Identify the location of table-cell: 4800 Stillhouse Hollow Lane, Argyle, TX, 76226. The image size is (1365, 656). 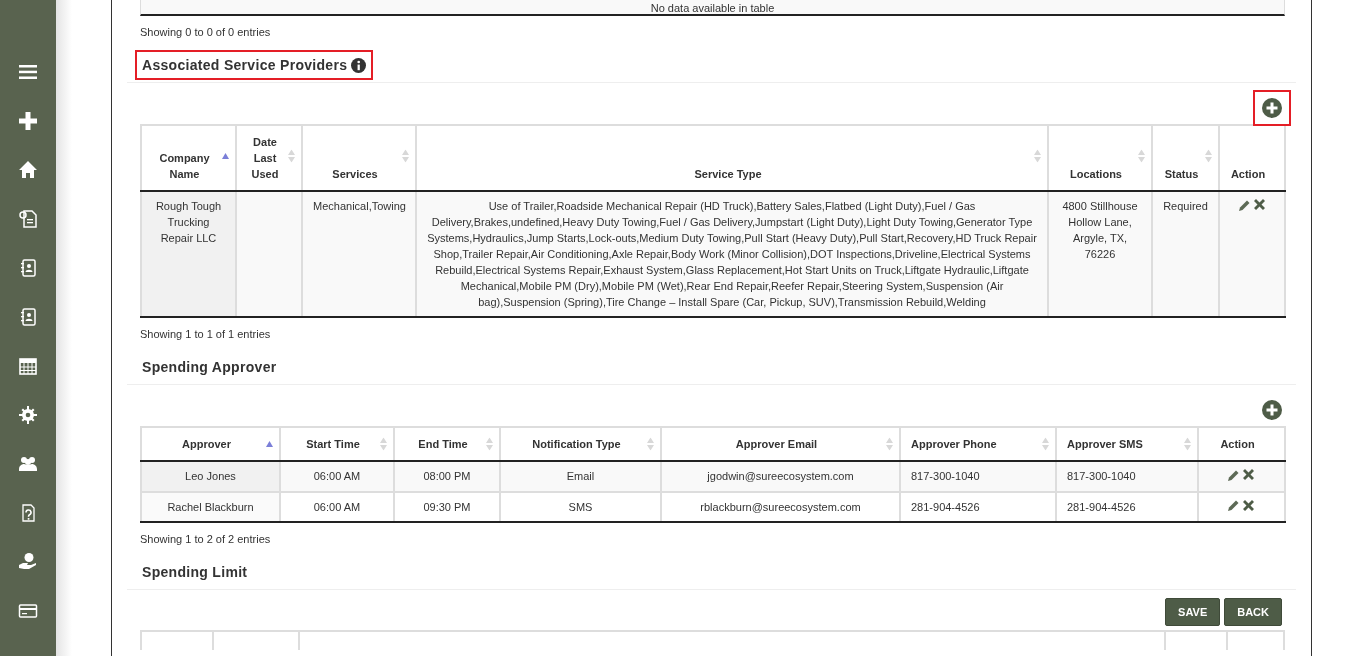
(1100, 230).